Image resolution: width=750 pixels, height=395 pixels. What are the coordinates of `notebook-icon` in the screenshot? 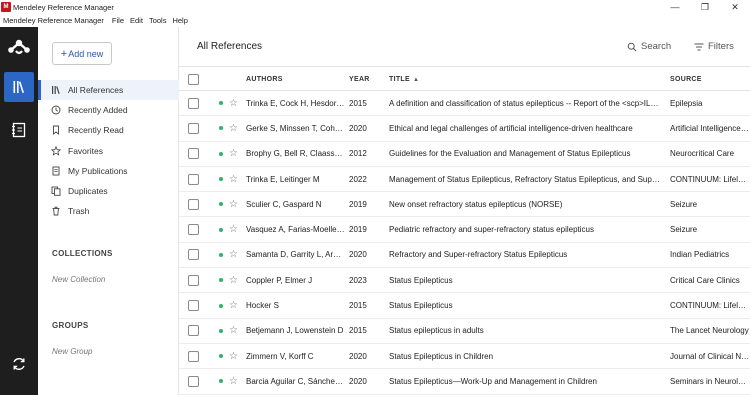 It's located at (19, 130).